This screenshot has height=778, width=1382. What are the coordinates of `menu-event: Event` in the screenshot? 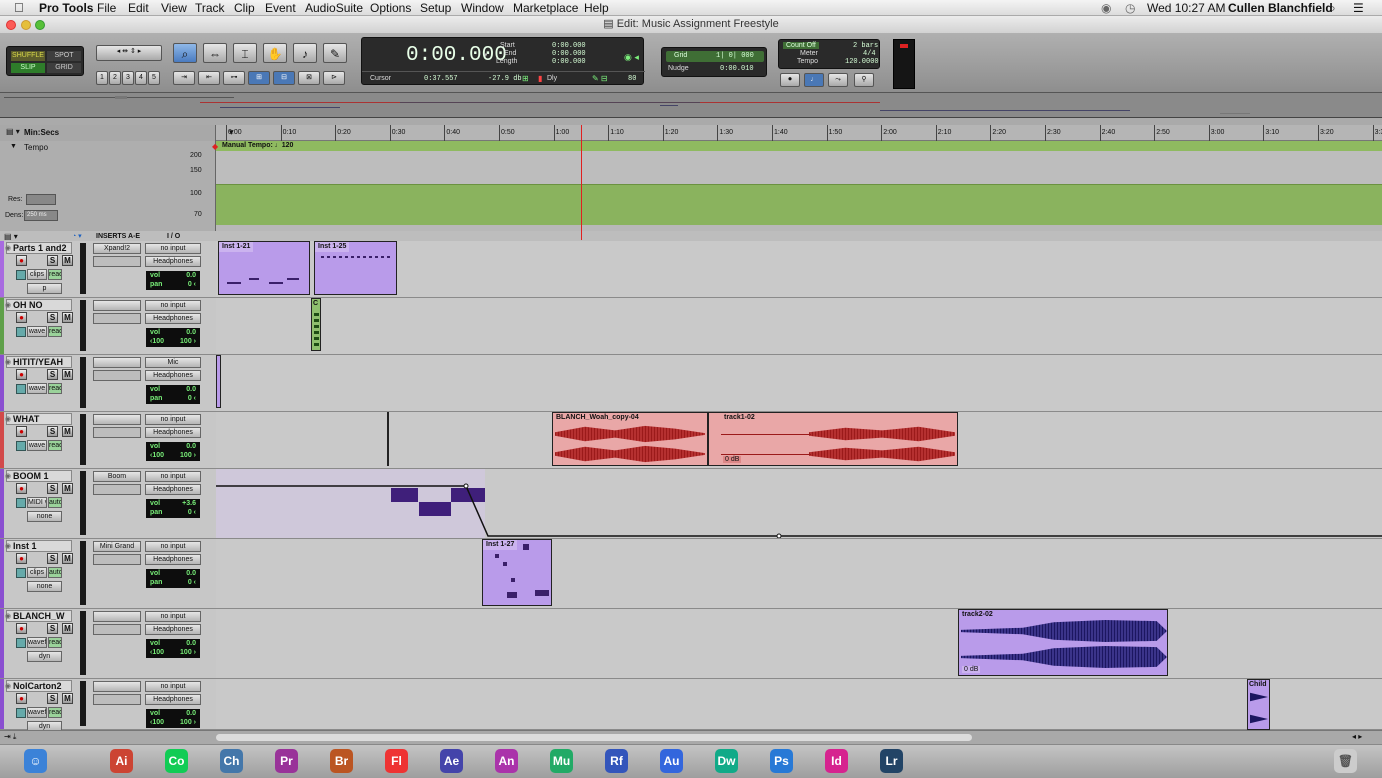 It's located at (280, 8).